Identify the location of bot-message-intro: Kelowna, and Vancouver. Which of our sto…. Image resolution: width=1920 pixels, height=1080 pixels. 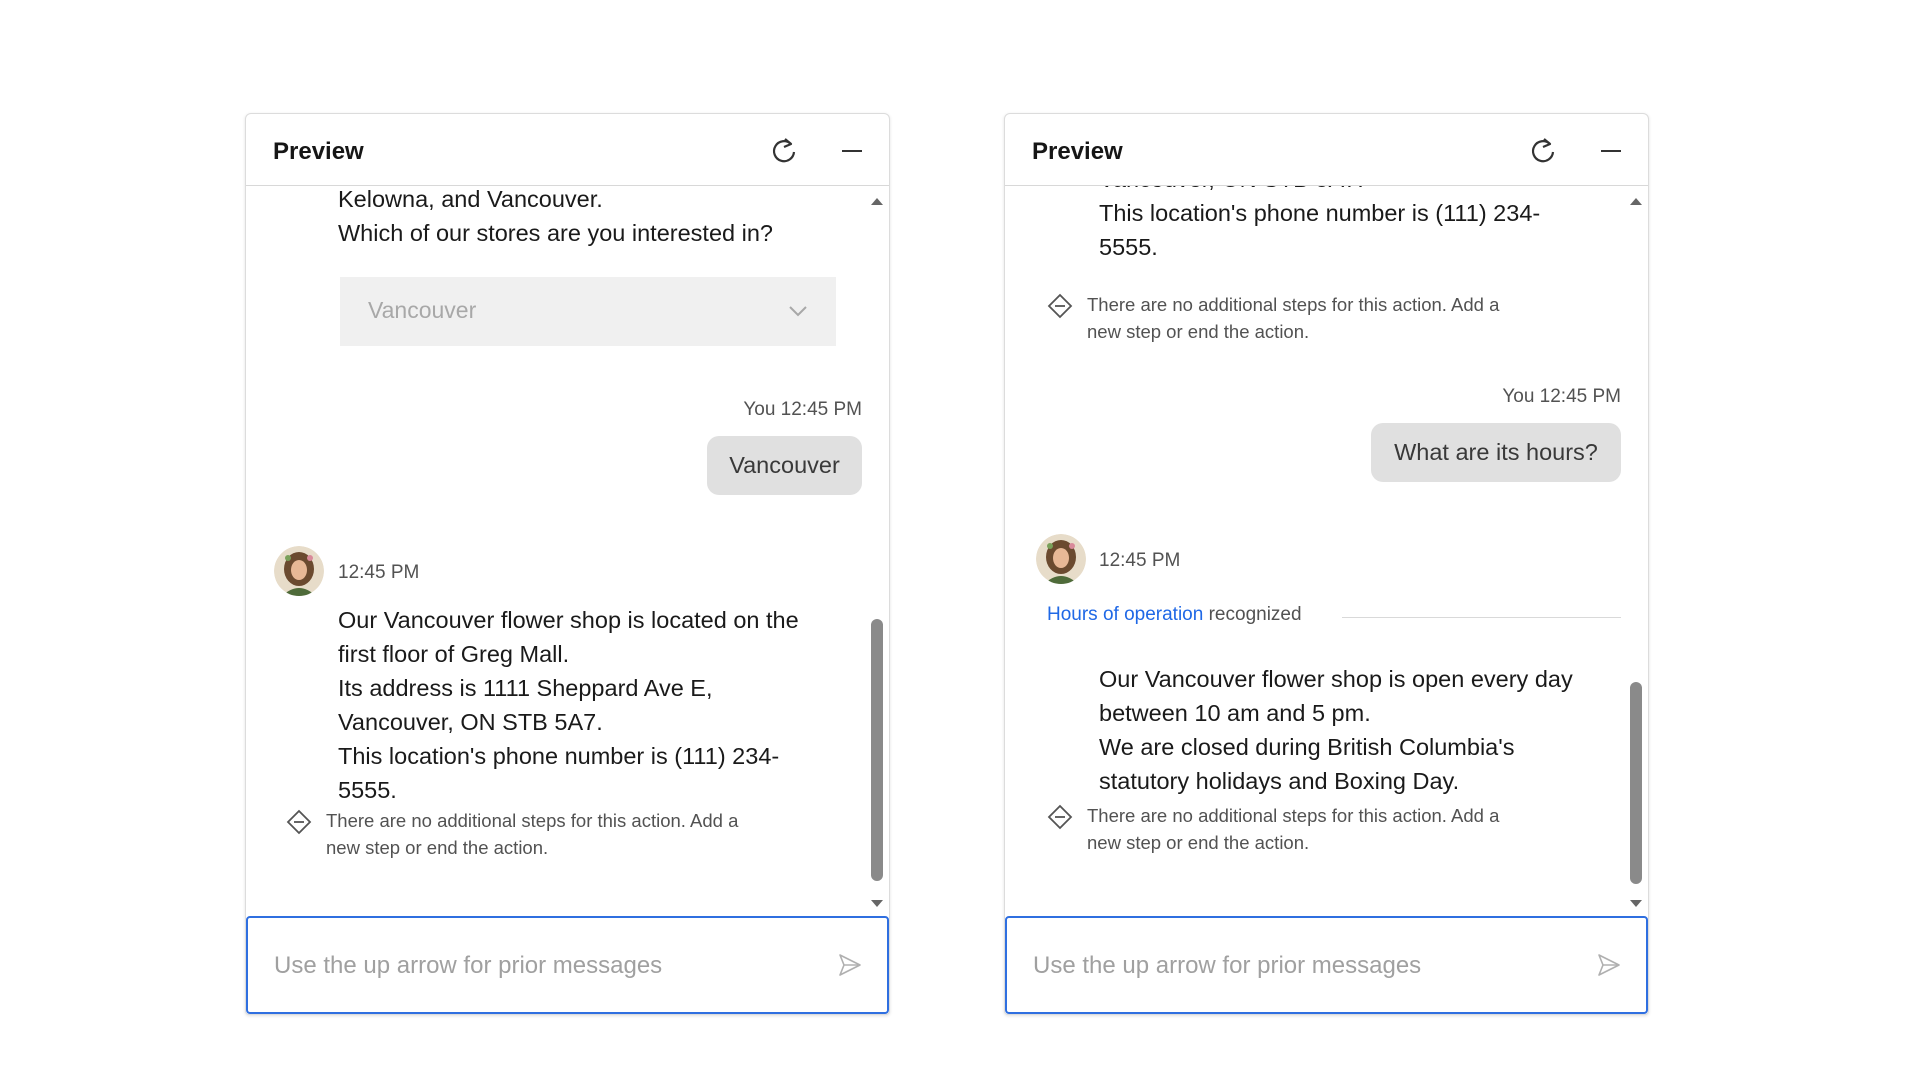
(555, 218).